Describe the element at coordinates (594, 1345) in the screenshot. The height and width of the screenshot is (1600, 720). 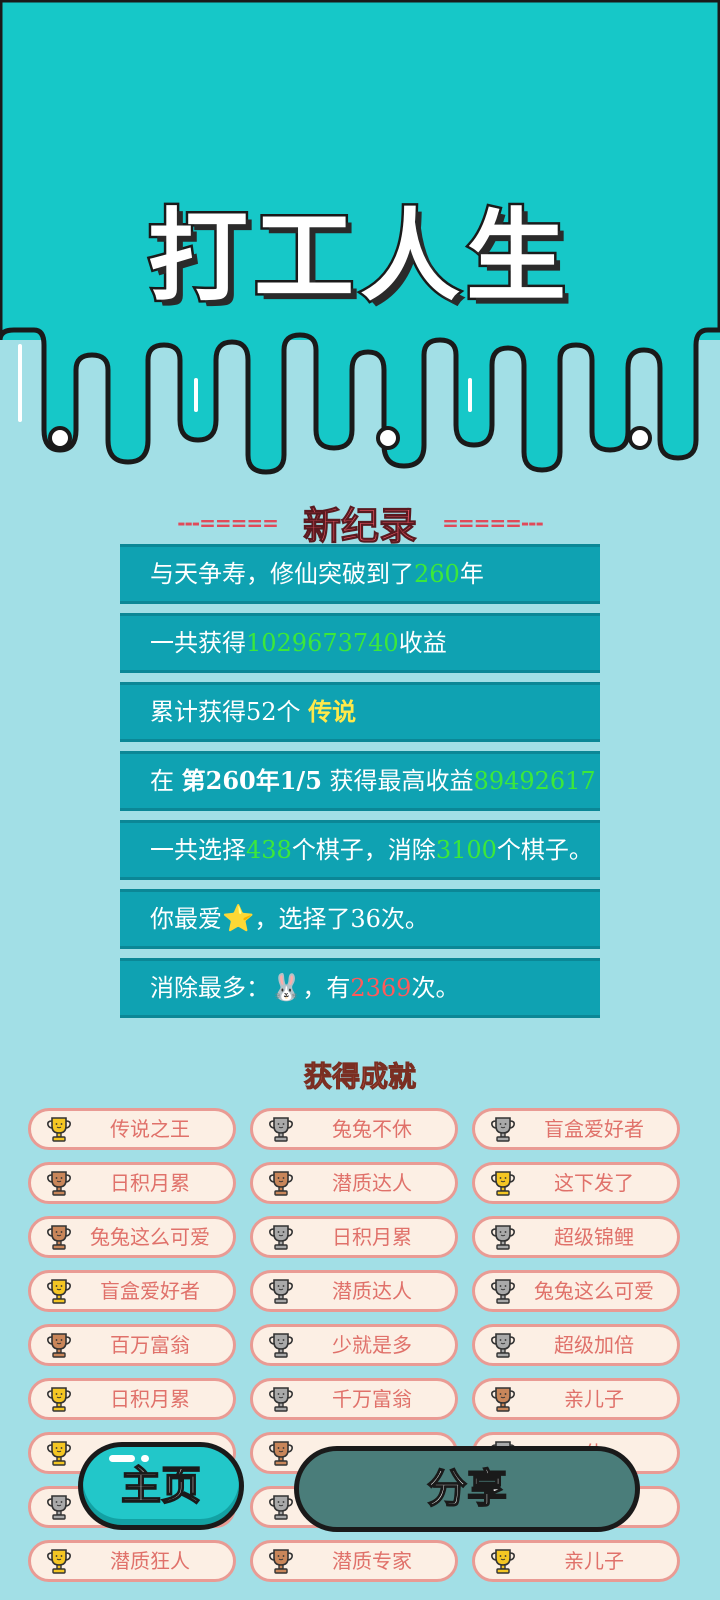
I see `achievement-label: 超级加倍` at that location.